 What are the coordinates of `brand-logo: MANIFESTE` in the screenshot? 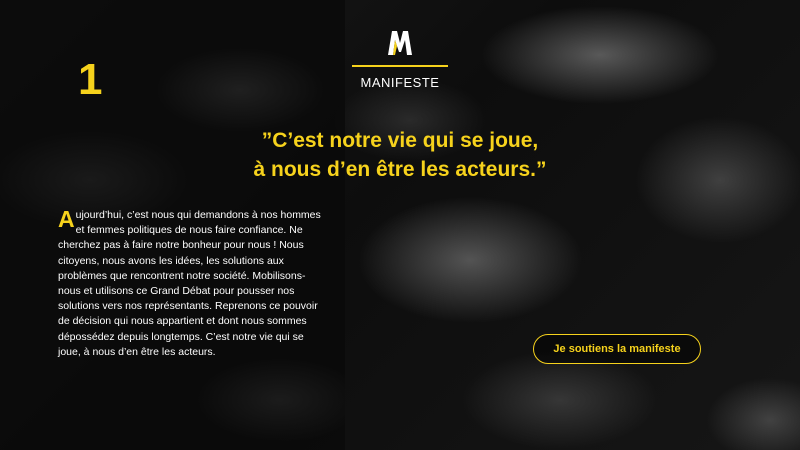 It's located at (400, 59).